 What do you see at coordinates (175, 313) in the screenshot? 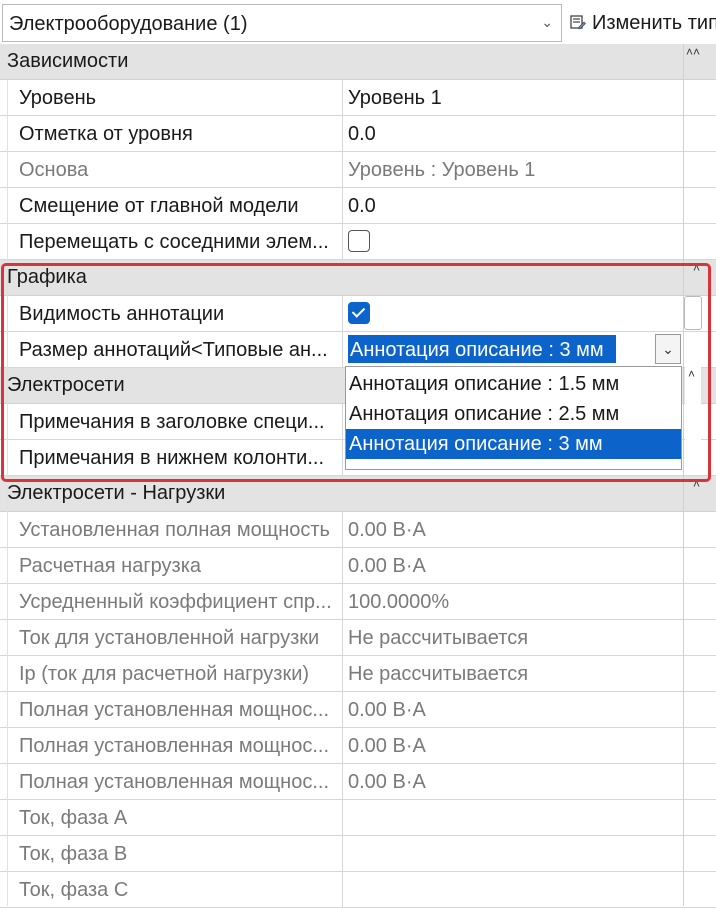
I see `property-name: Видимость аннотации` at bounding box center [175, 313].